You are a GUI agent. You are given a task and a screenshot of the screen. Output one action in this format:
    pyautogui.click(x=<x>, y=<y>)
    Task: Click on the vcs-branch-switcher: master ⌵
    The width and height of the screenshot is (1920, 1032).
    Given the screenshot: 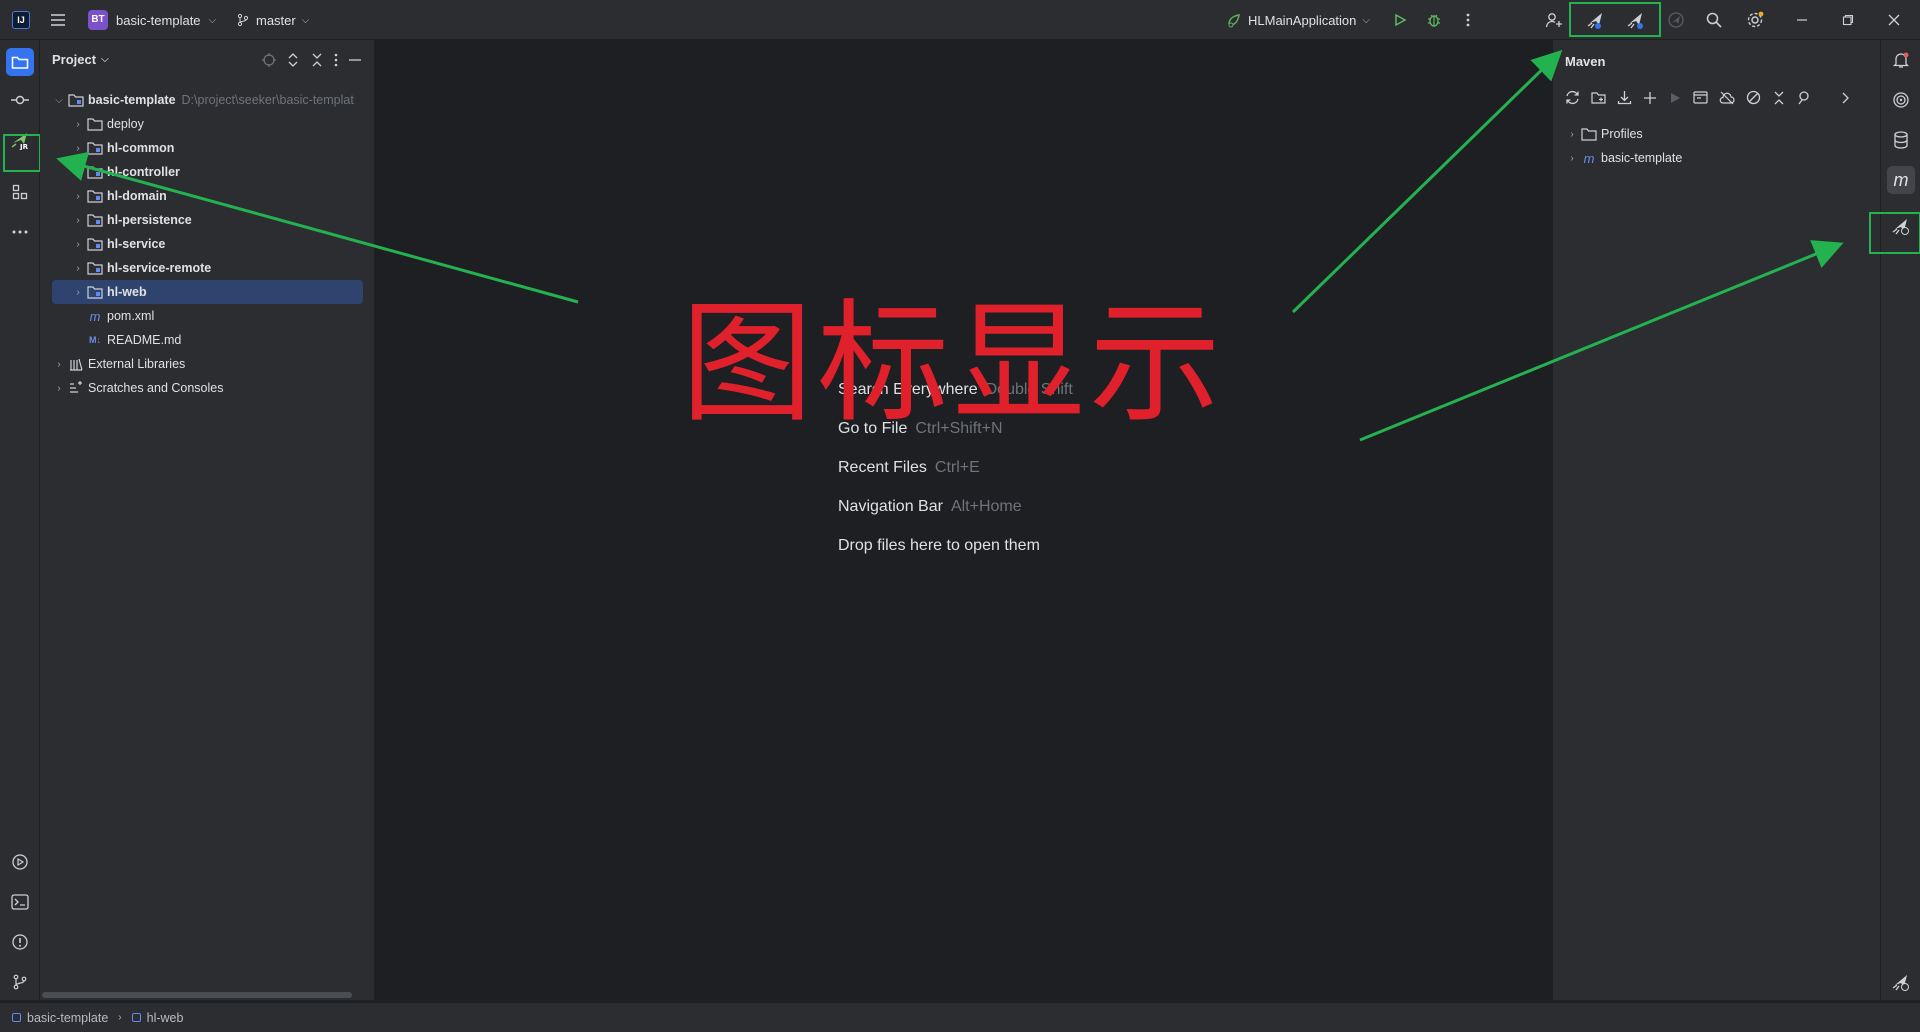 What is the action you would take?
    pyautogui.click(x=272, y=20)
    